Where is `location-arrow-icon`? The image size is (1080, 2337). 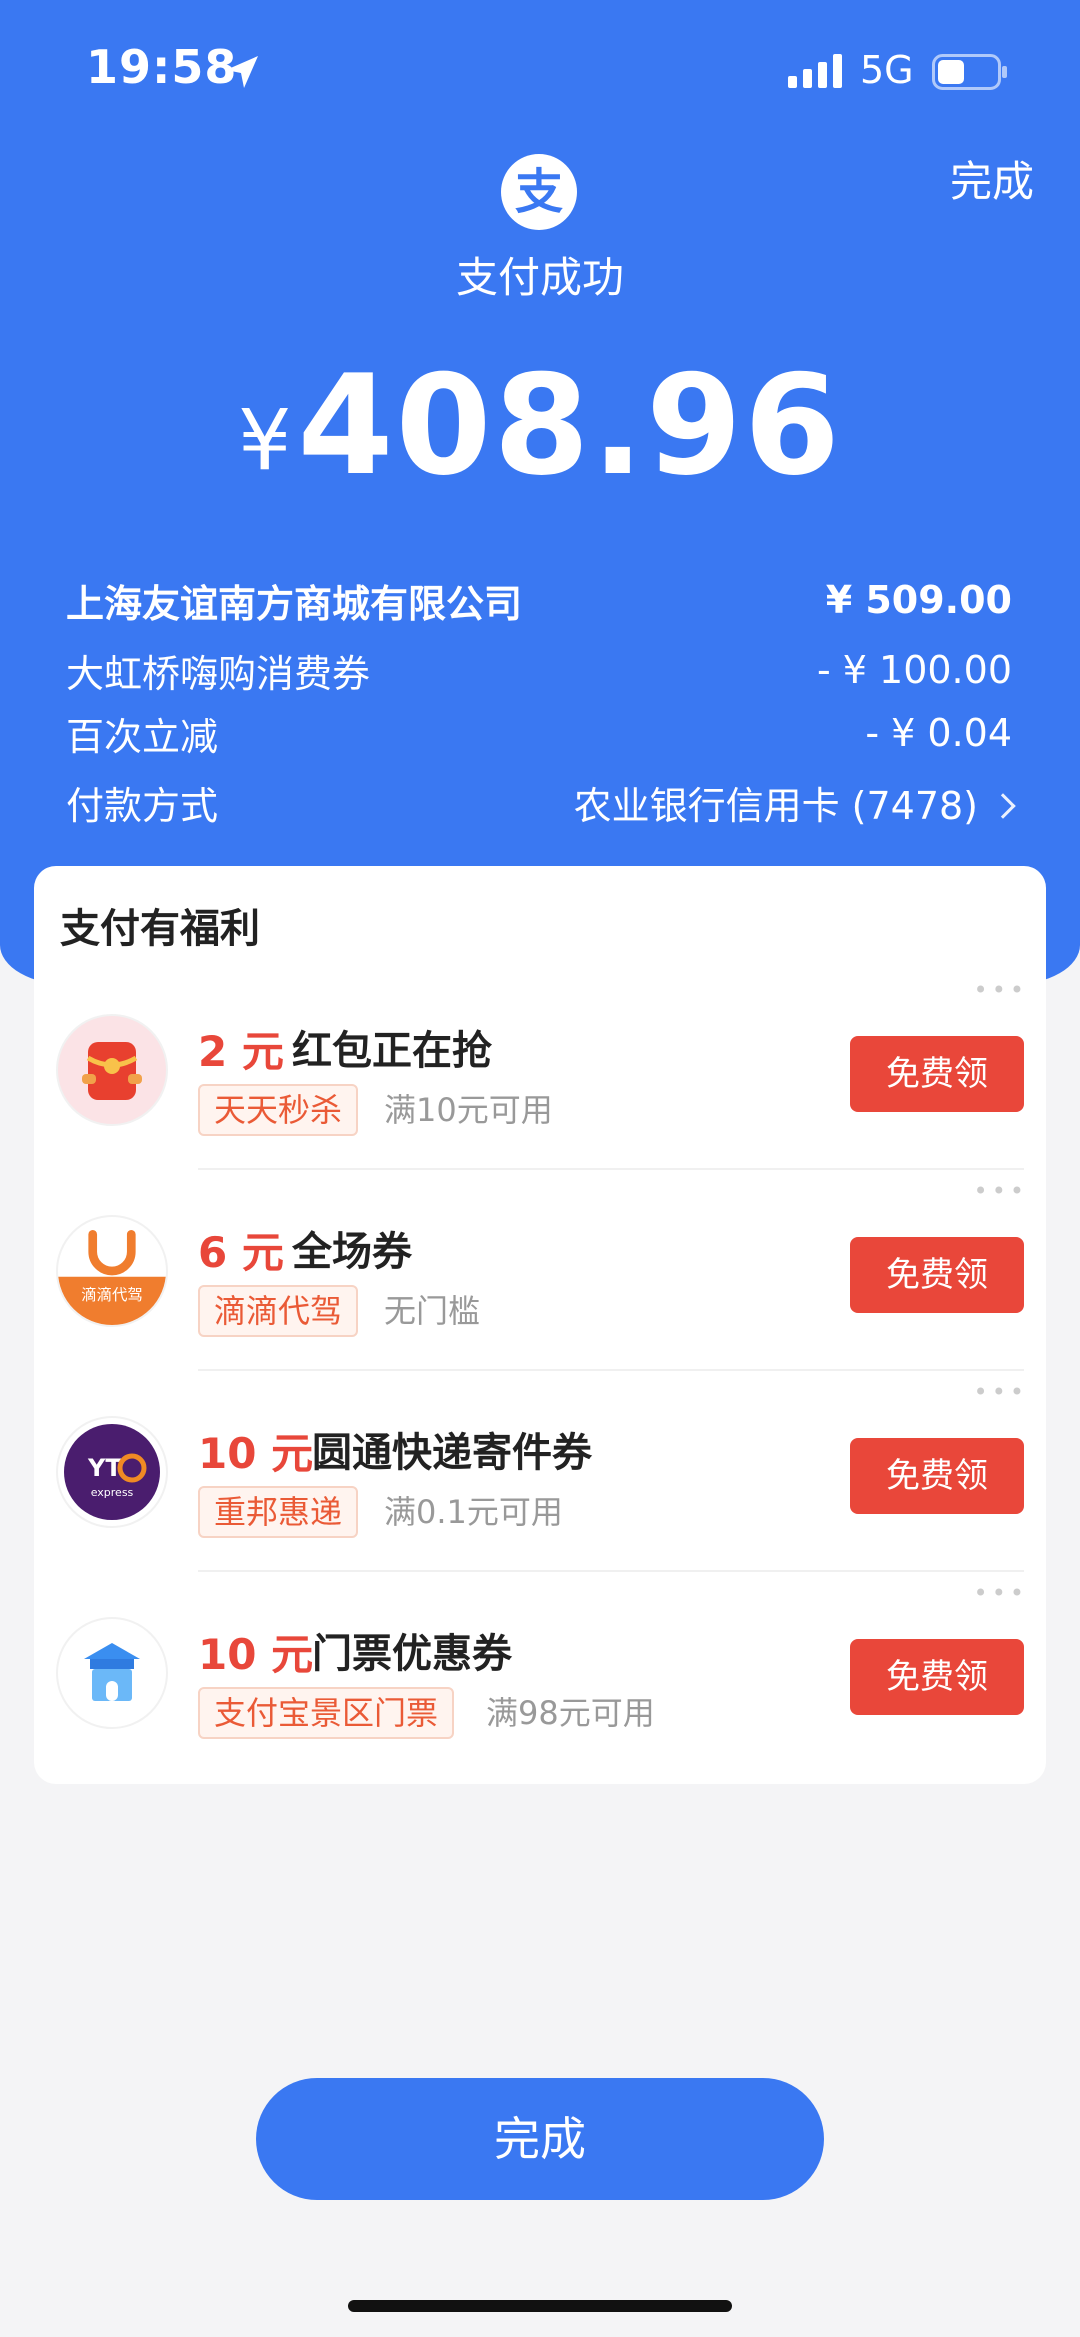
location-arrow-icon is located at coordinates (242, 72).